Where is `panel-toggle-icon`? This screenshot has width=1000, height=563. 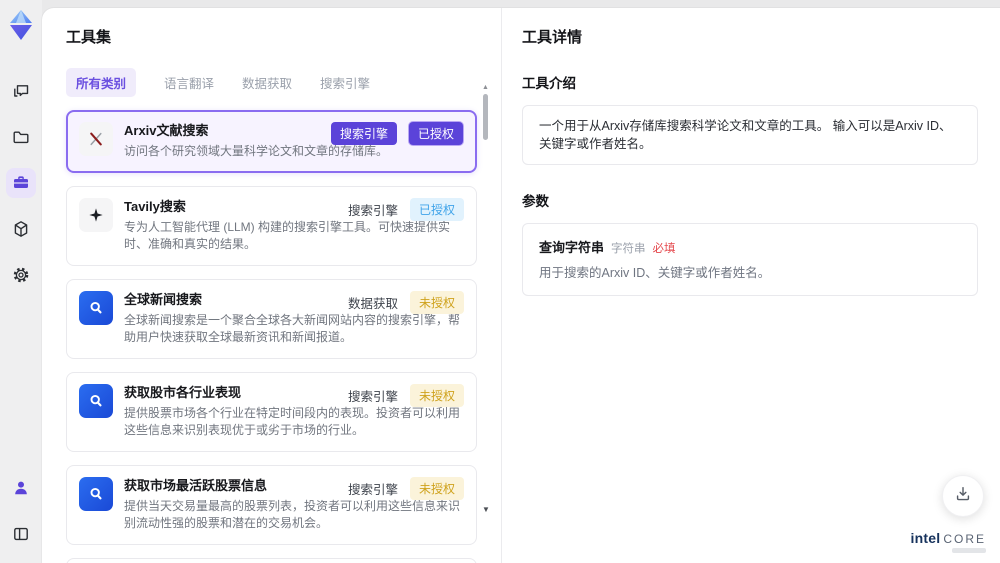 panel-toggle-icon is located at coordinates (21, 534).